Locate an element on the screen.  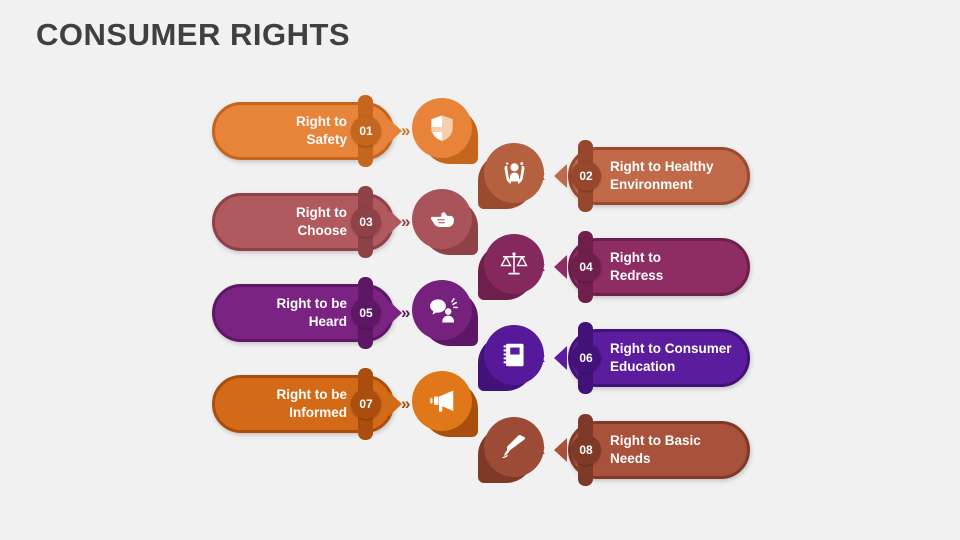
right-item-03: Right to Choose 03 » is located at coordinates (355, 227).